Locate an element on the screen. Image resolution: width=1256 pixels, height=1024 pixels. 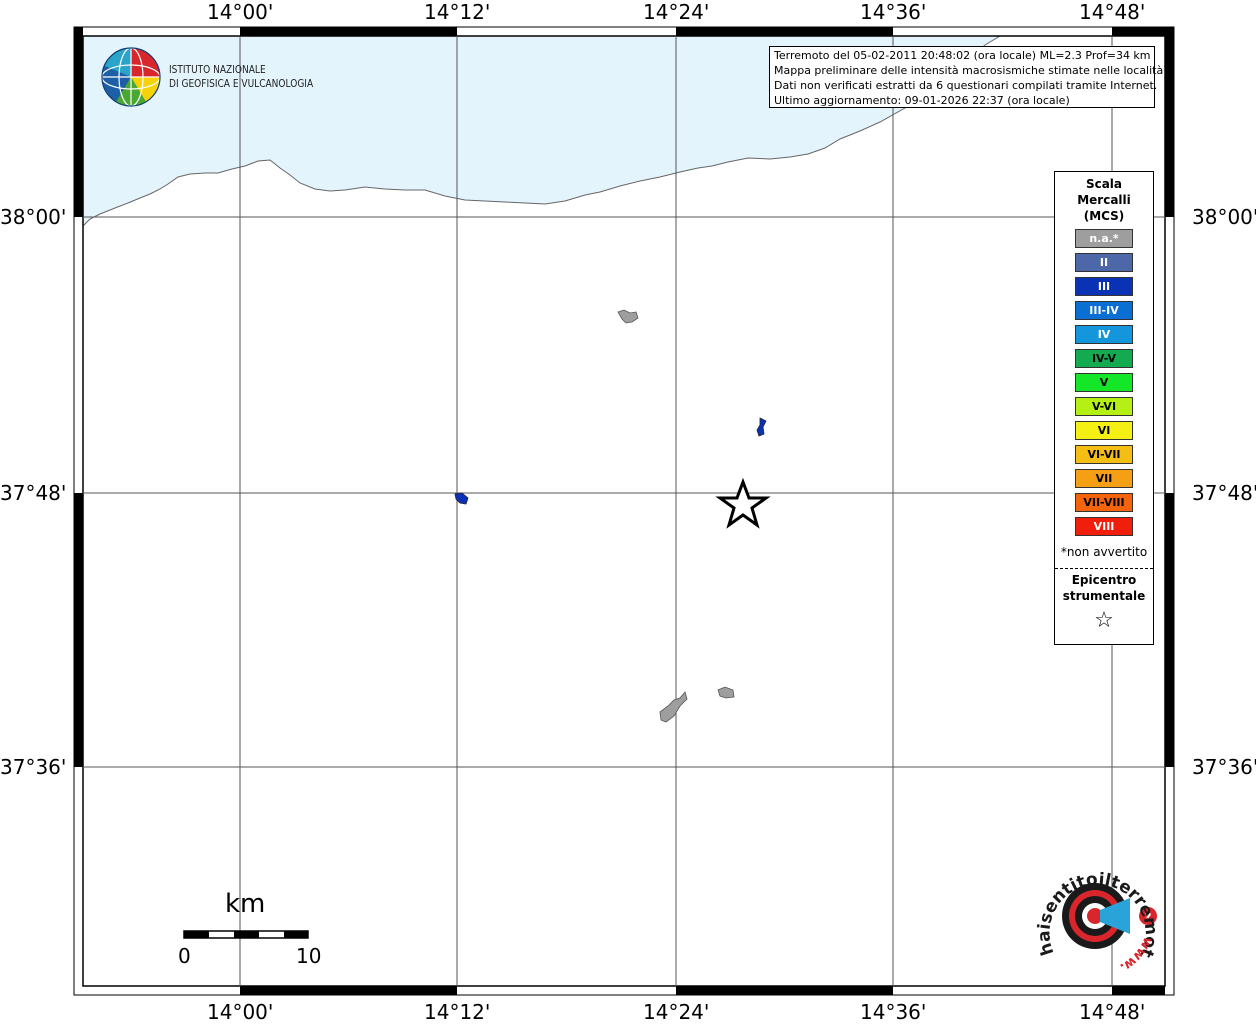
lon-label-top-5: 14°48' is located at coordinates (1112, 12).